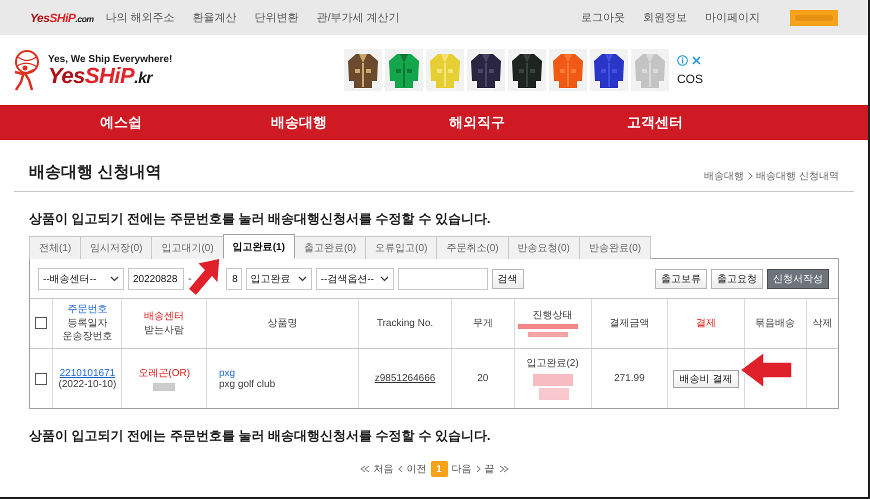 This screenshot has height=499, width=870. Describe the element at coordinates (603, 17) in the screenshot. I see `account-link: 로그아웃` at that location.